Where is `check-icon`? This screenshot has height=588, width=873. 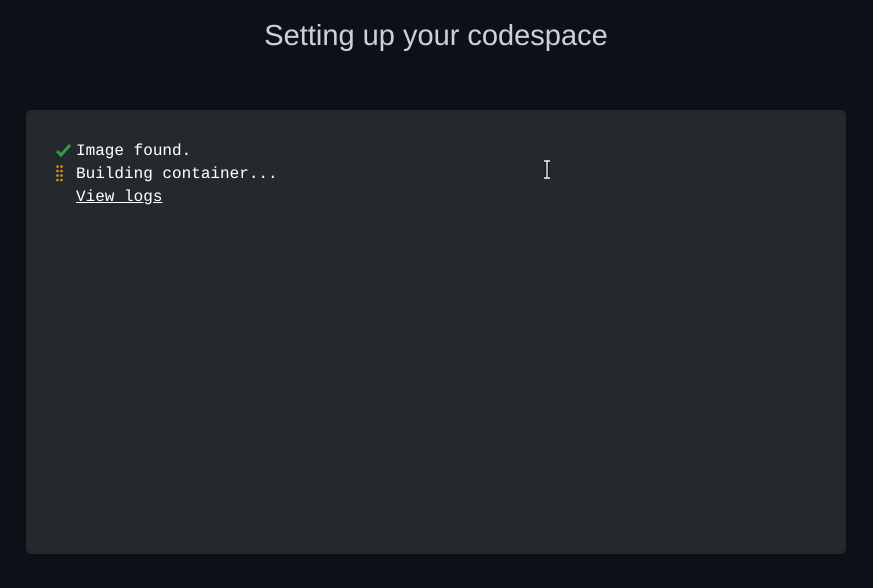 check-icon is located at coordinates (63, 150).